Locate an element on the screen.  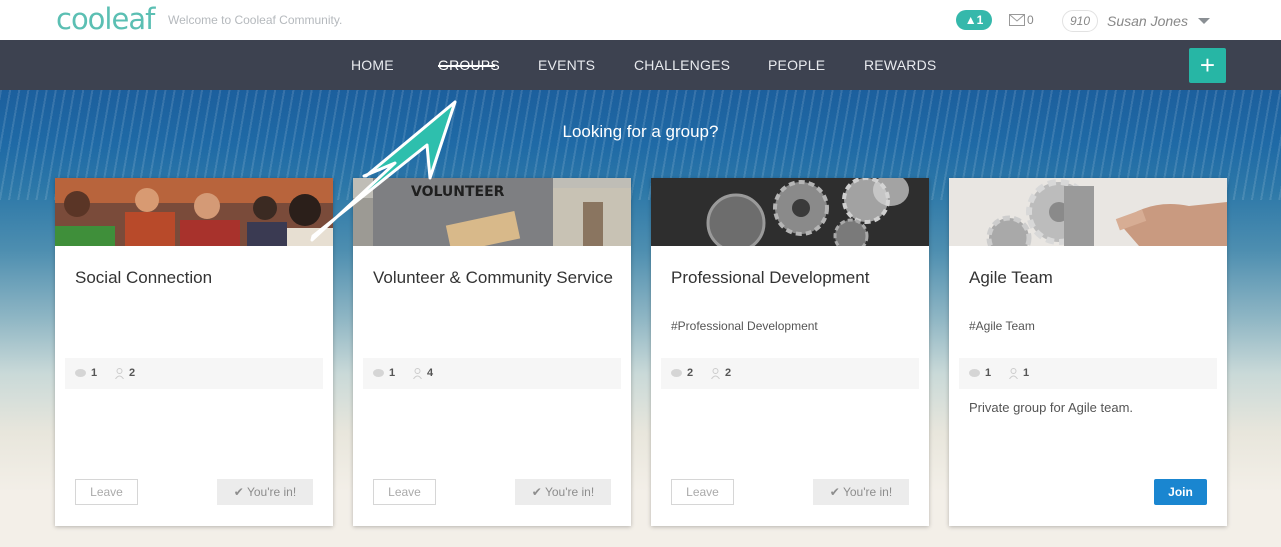
group-stats: 1 4 is located at coordinates (492, 373).